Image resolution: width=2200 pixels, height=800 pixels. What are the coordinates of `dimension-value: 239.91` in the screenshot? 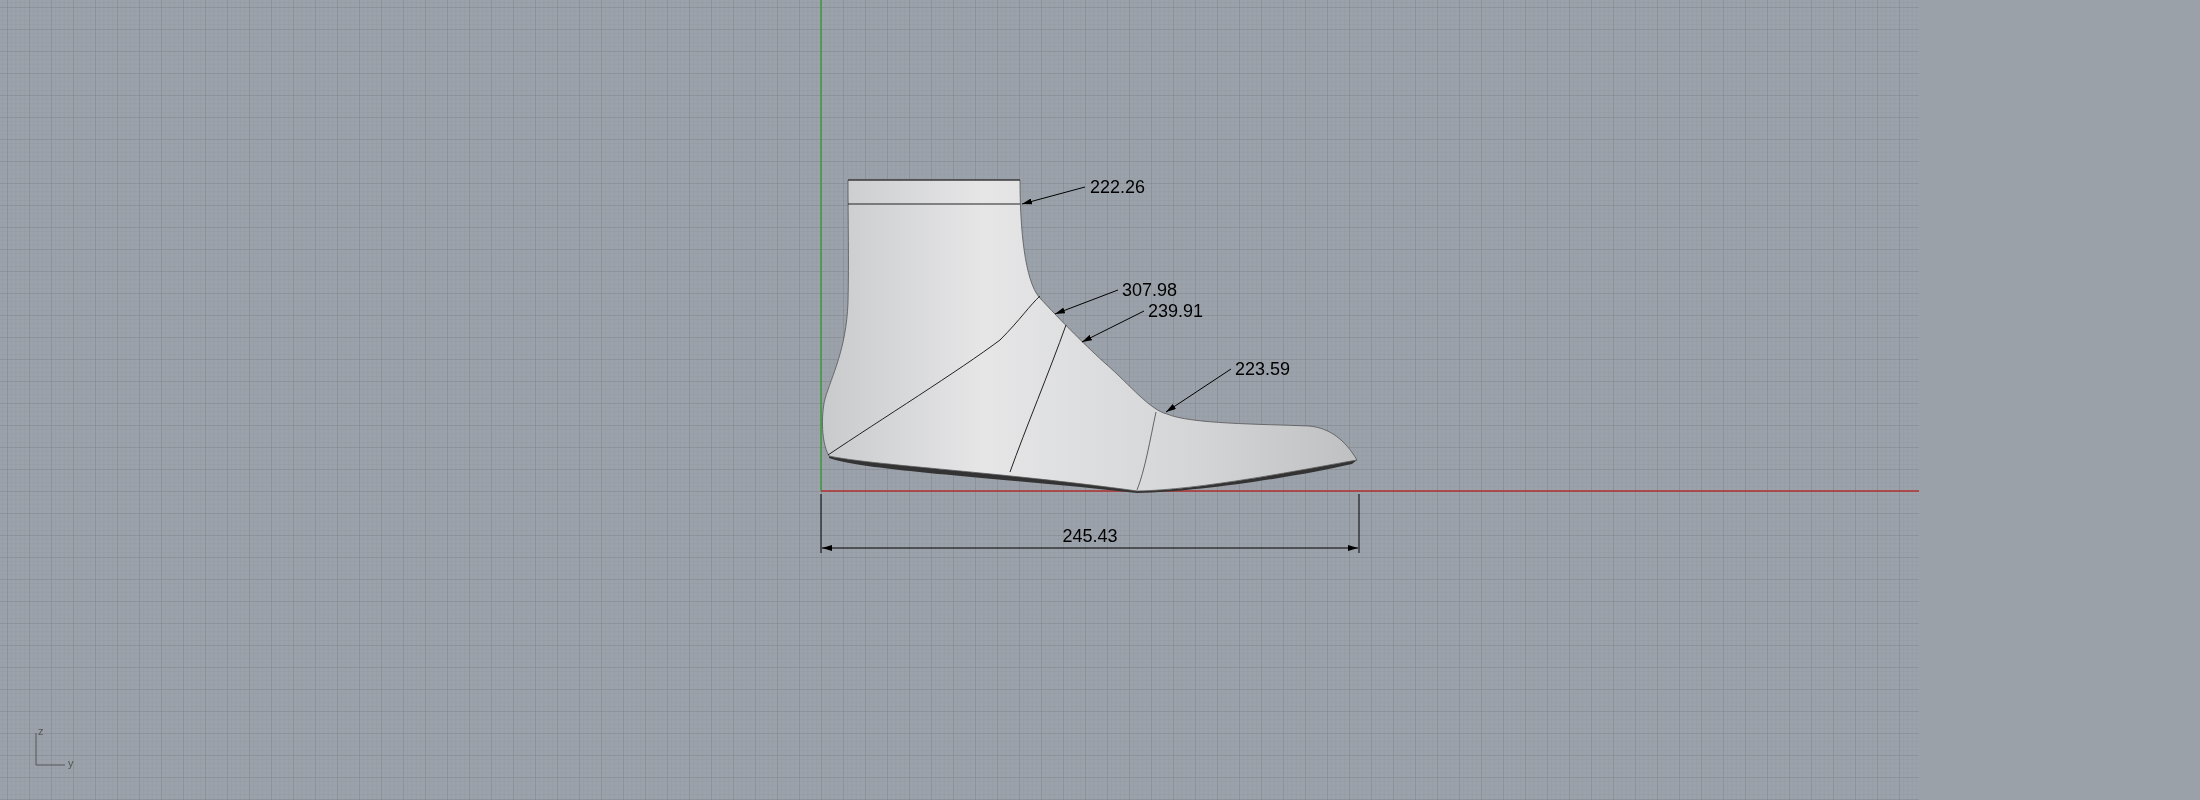 It's located at (1176, 311).